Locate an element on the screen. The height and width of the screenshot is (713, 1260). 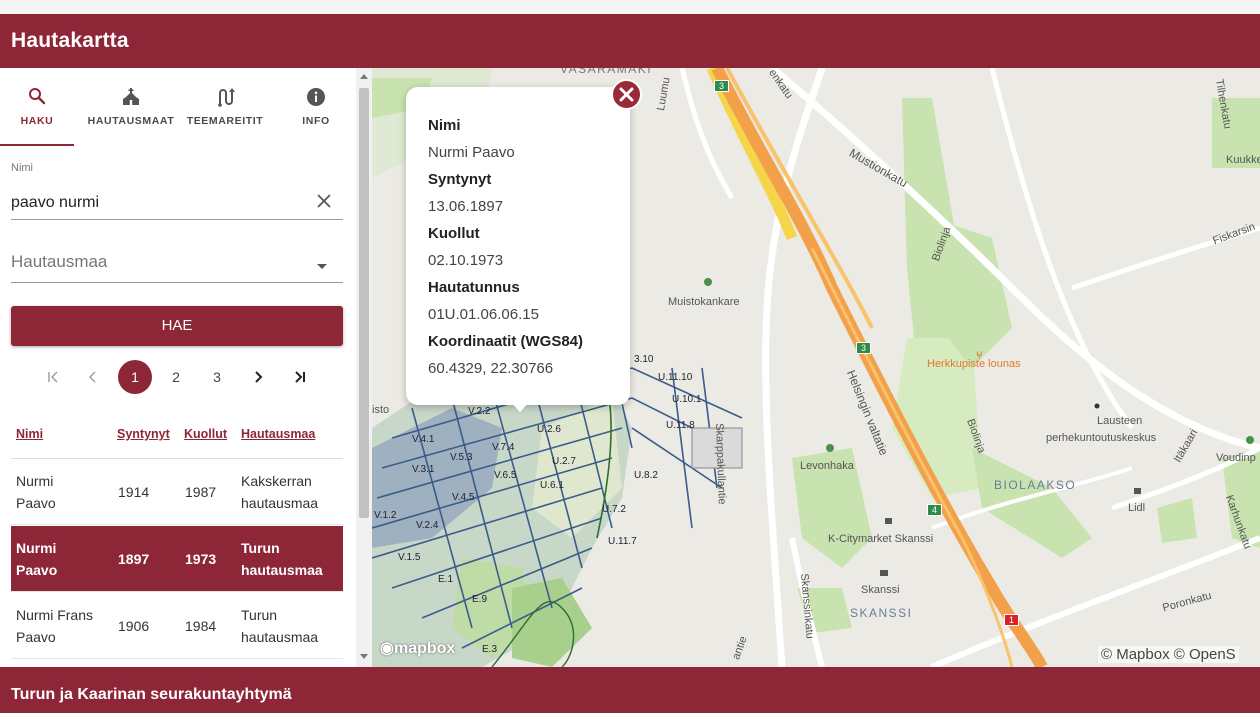
next-page-icon is located at coordinates (258, 377).